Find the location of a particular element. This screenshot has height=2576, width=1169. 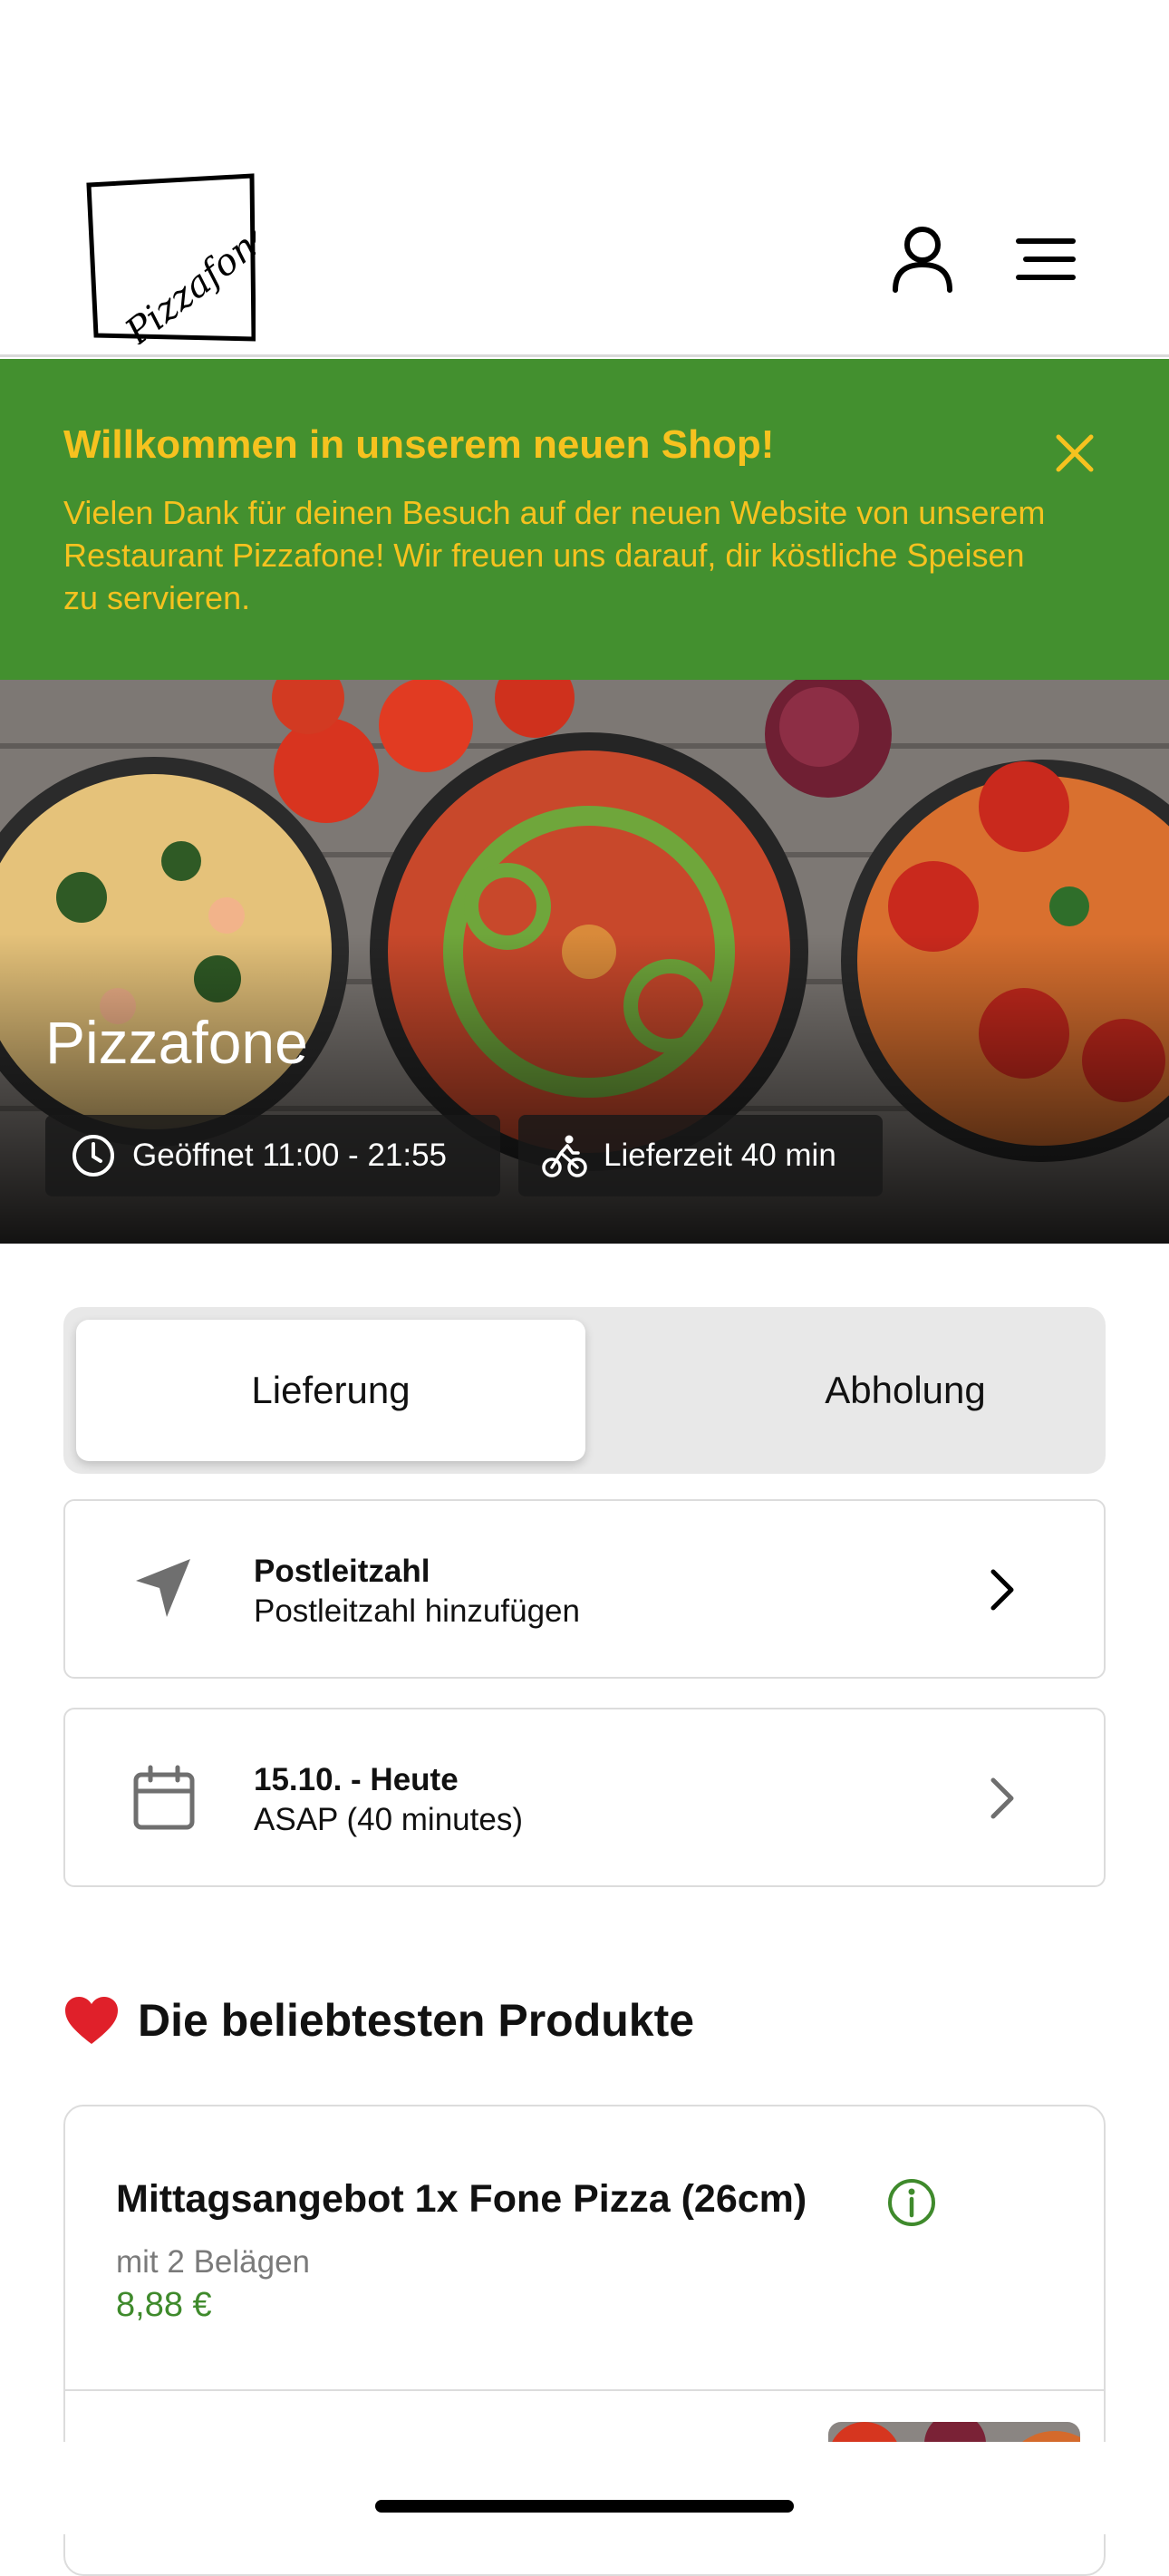

postcode-subtitle: Postleitzahl hinzufügen is located at coordinates (417, 1611).